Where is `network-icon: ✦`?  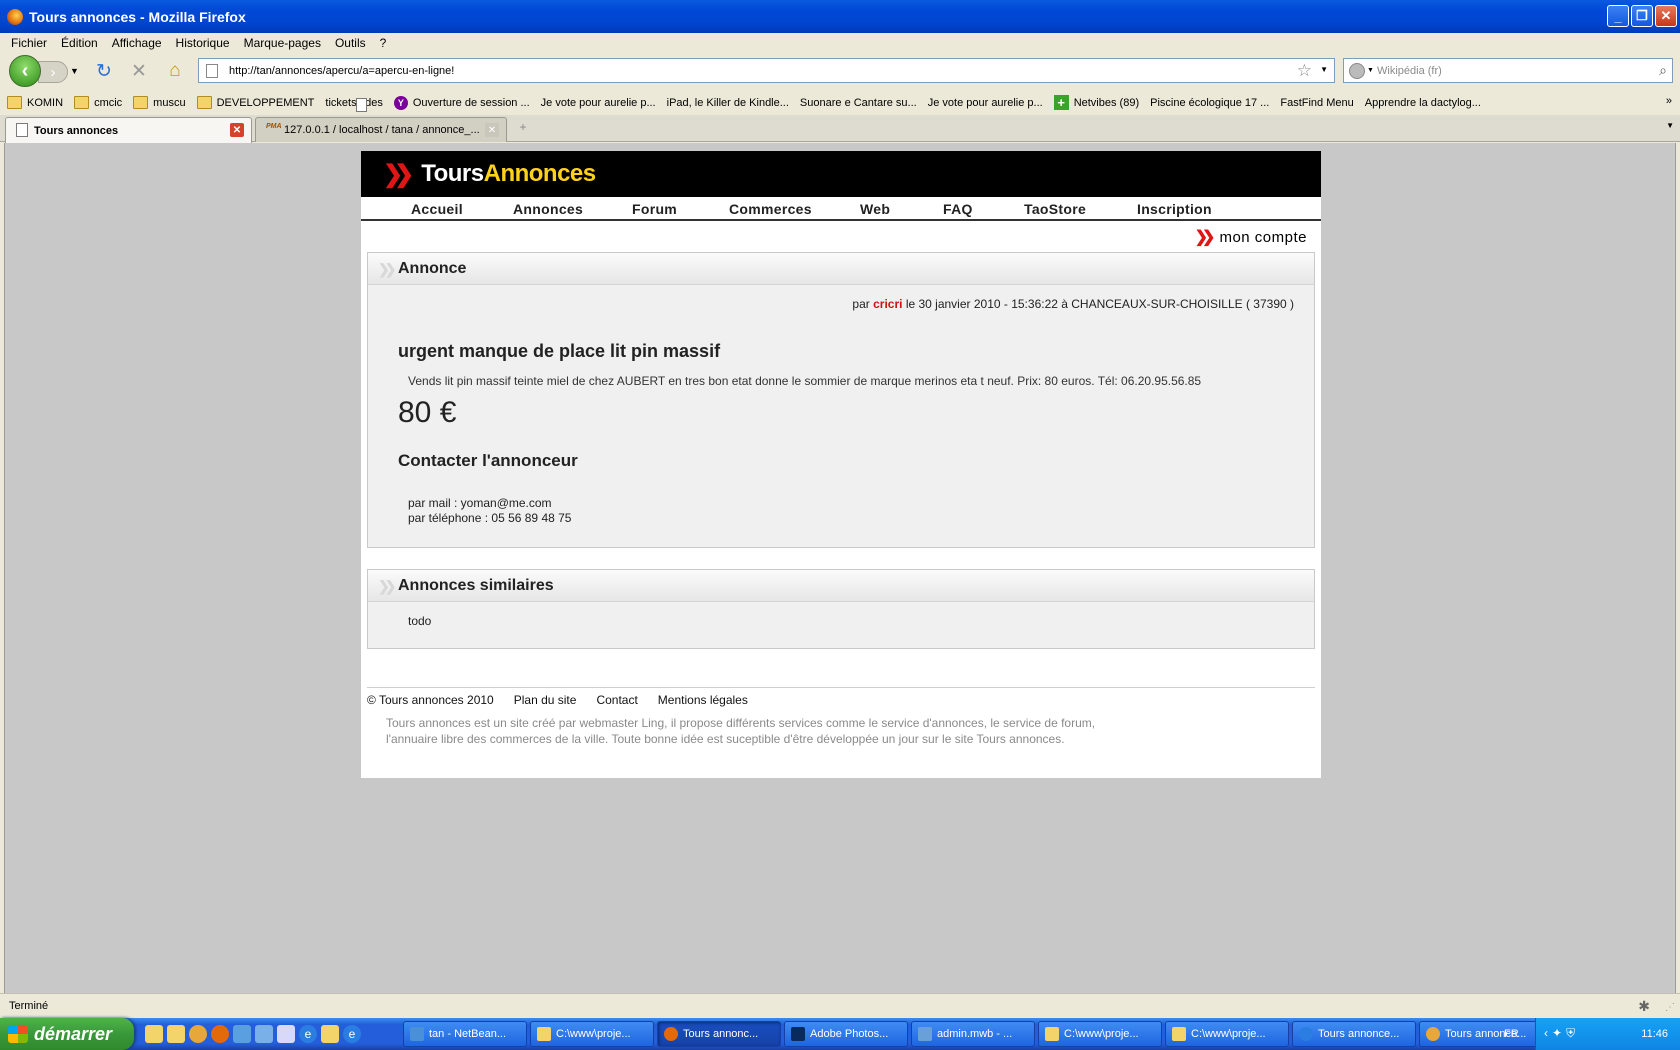 network-icon: ✦ is located at coordinates (1557, 1033).